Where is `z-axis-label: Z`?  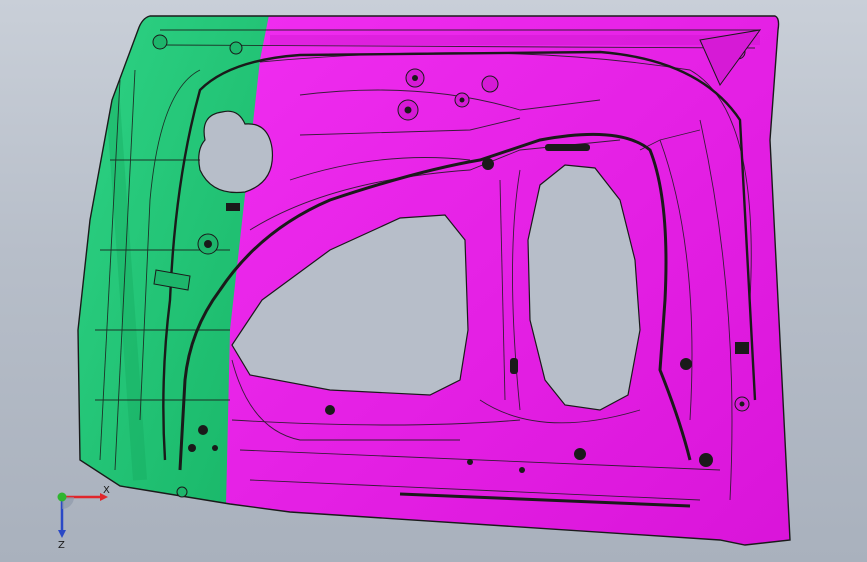
z-axis-label: Z is located at coordinates (61, 545).